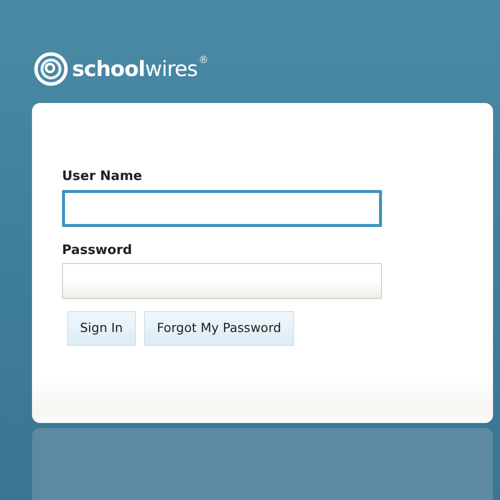 Image resolution: width=500 pixels, height=500 pixels. I want to click on sign-in-button: Sign In, so click(101, 328).